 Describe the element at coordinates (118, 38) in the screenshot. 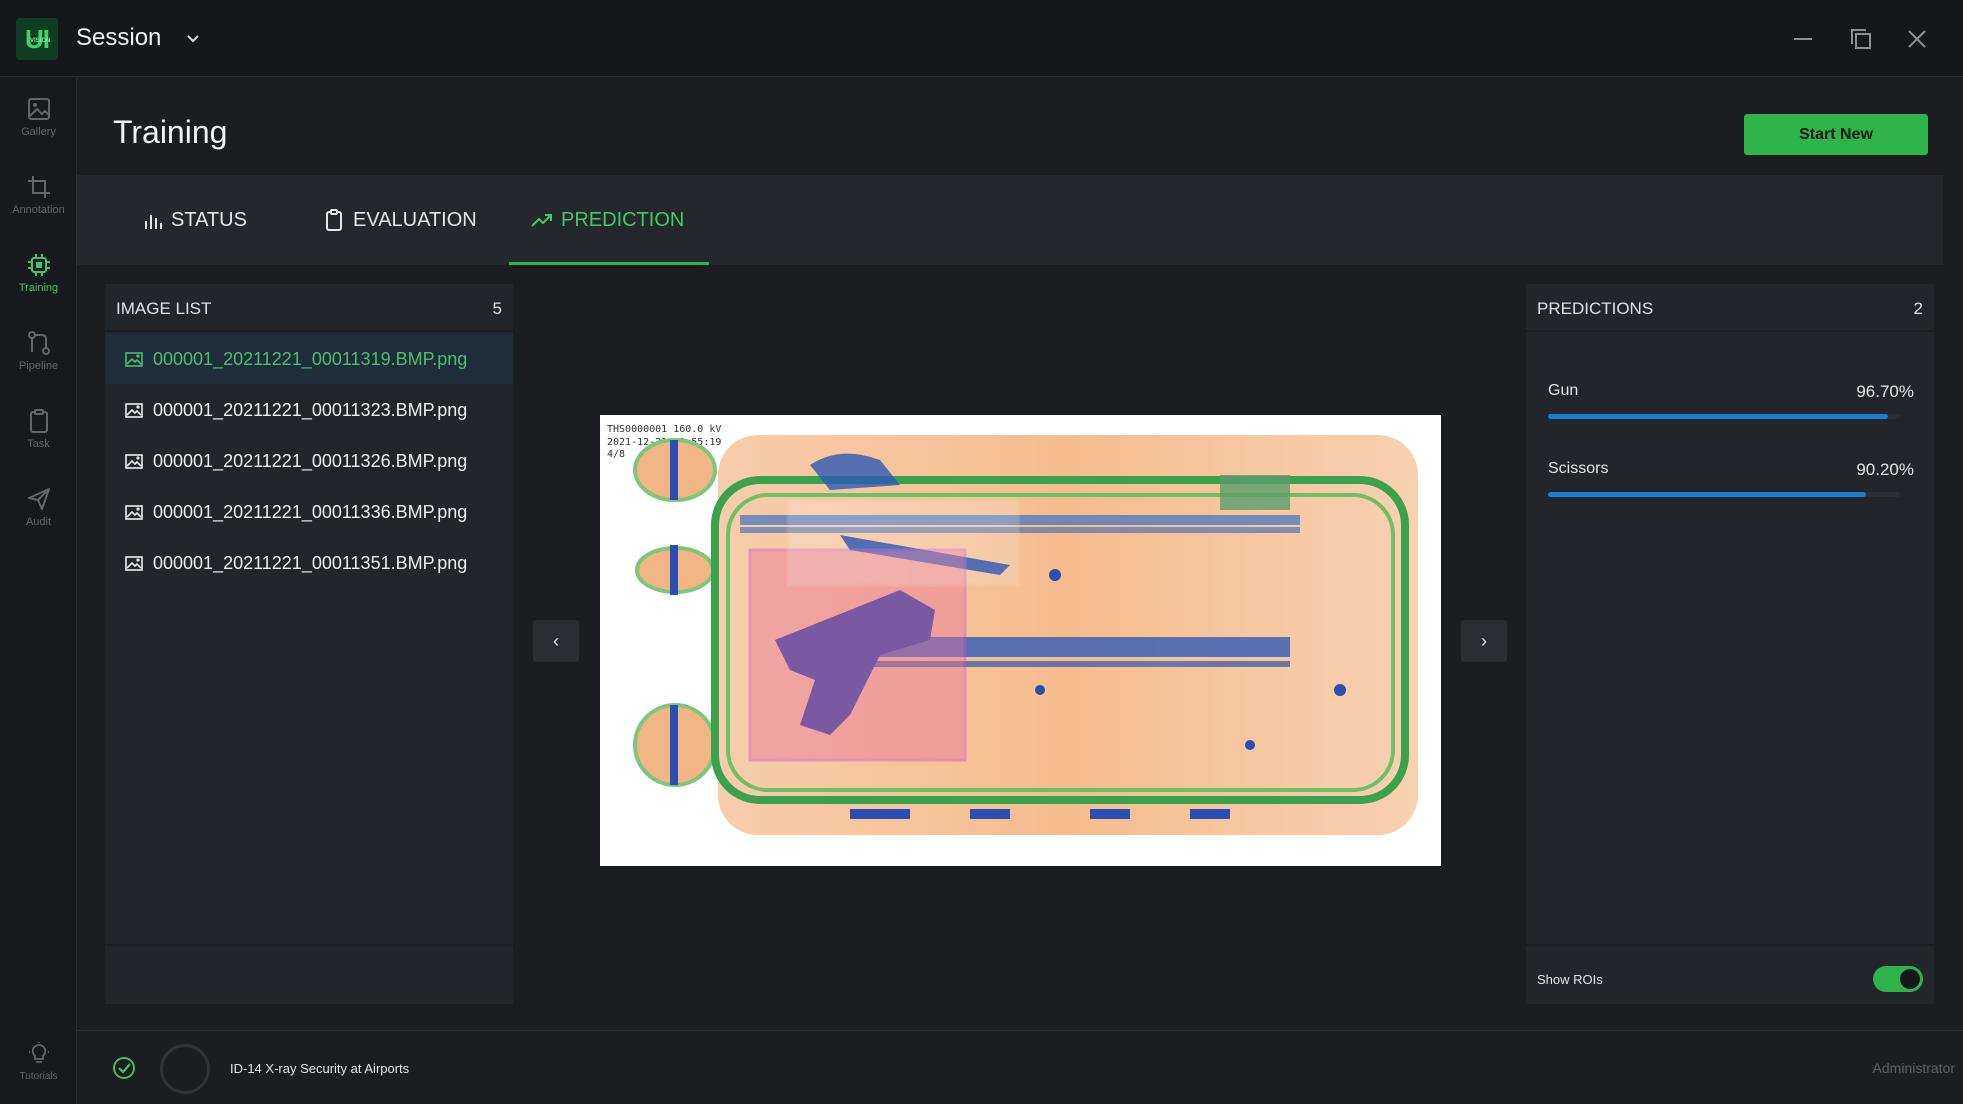

I see `session-title: Session` at that location.